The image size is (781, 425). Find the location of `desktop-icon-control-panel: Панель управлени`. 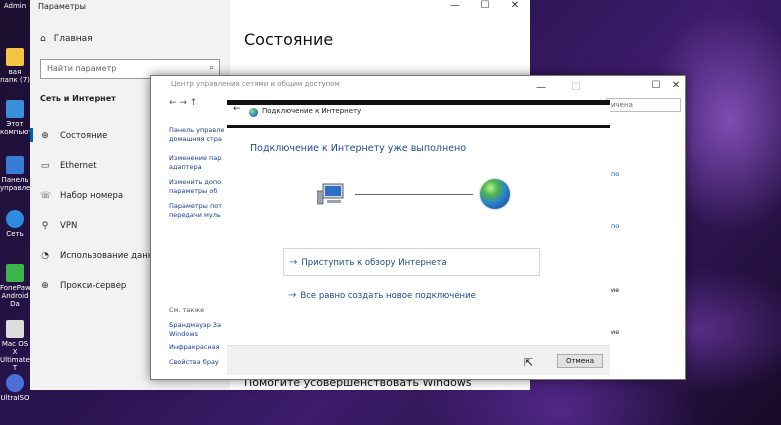

desktop-icon-control-panel: Панель управлени is located at coordinates (19, 174).